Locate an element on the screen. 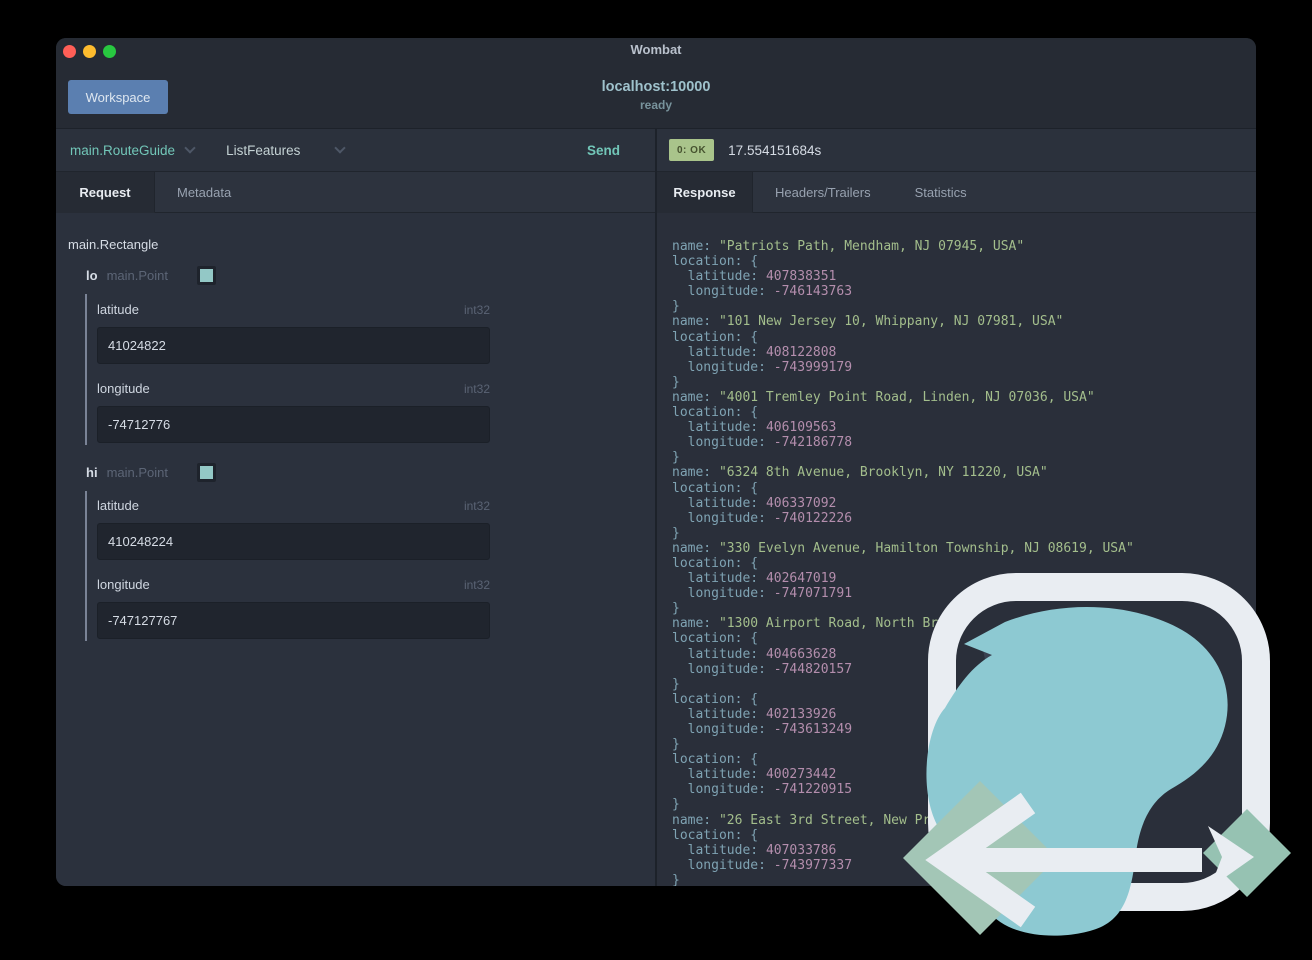 The height and width of the screenshot is (960, 1312). service-label: main.RouteGuide is located at coordinates (123, 150).